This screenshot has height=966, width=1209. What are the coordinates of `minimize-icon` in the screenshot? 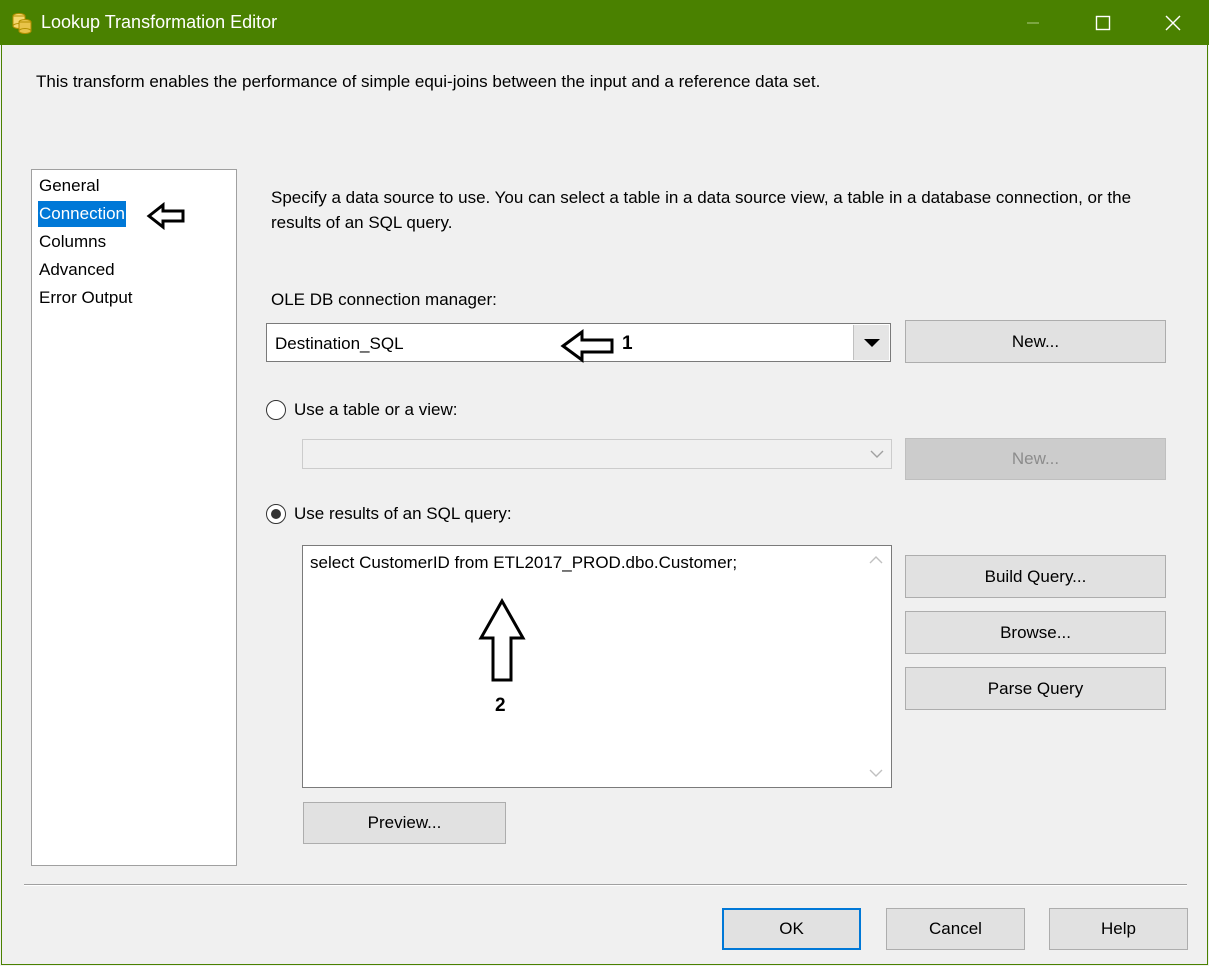 It's located at (1033, 22).